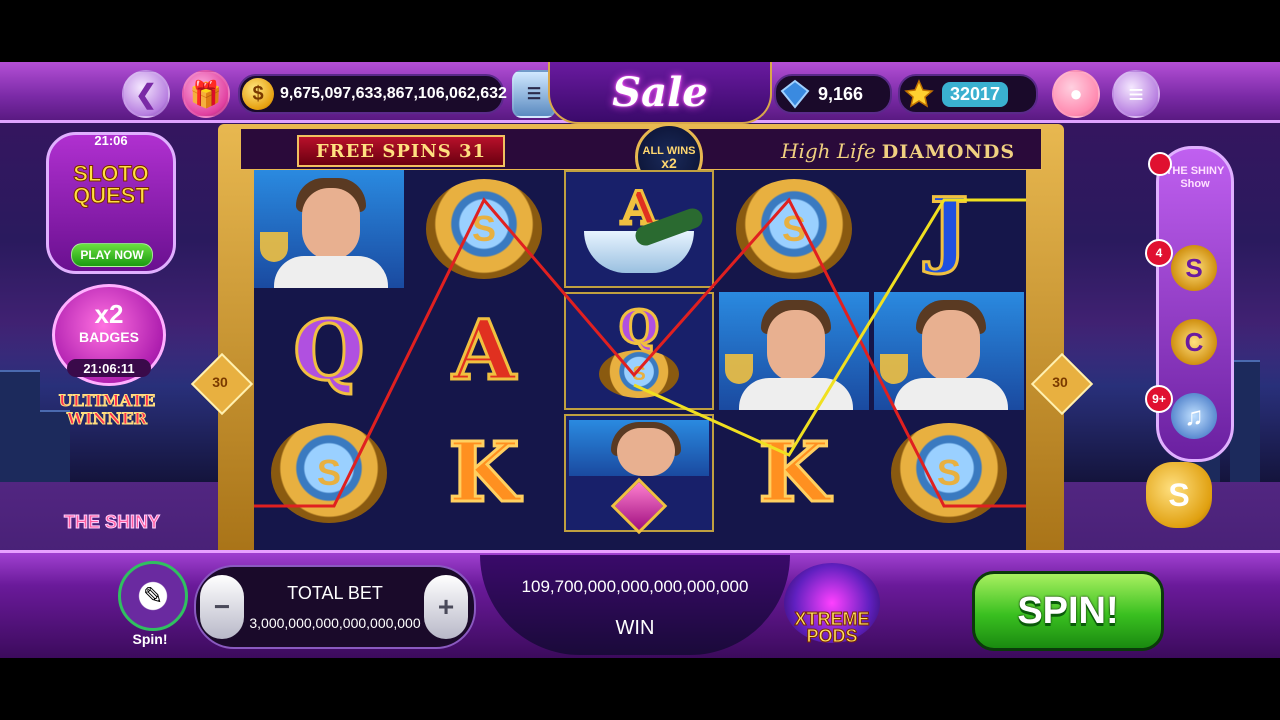 This screenshot has width=1280, height=720. I want to click on coin-balance-value: 9,675,097,633,867,106,062,632, so click(393, 93).